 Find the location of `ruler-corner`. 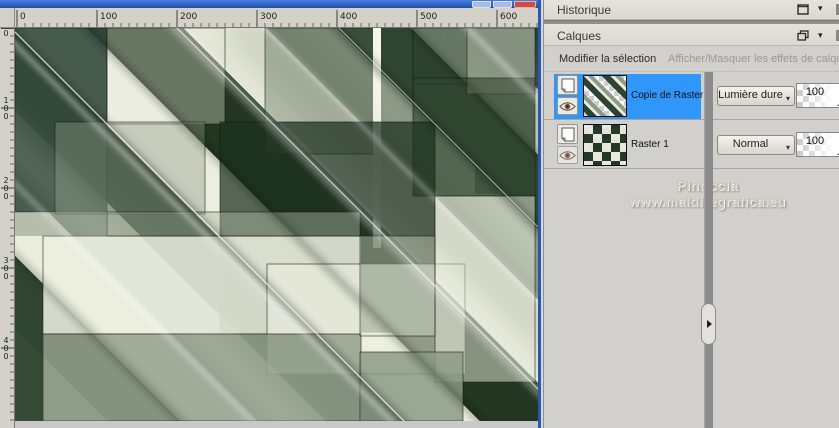

ruler-corner is located at coordinates (7, 18).